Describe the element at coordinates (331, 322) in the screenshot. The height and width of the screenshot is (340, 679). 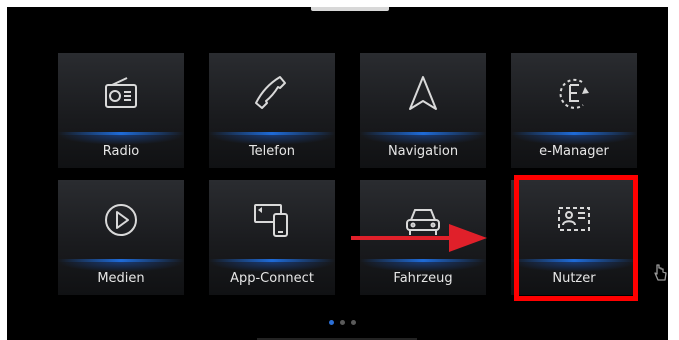
I see `page-dot-active` at that location.